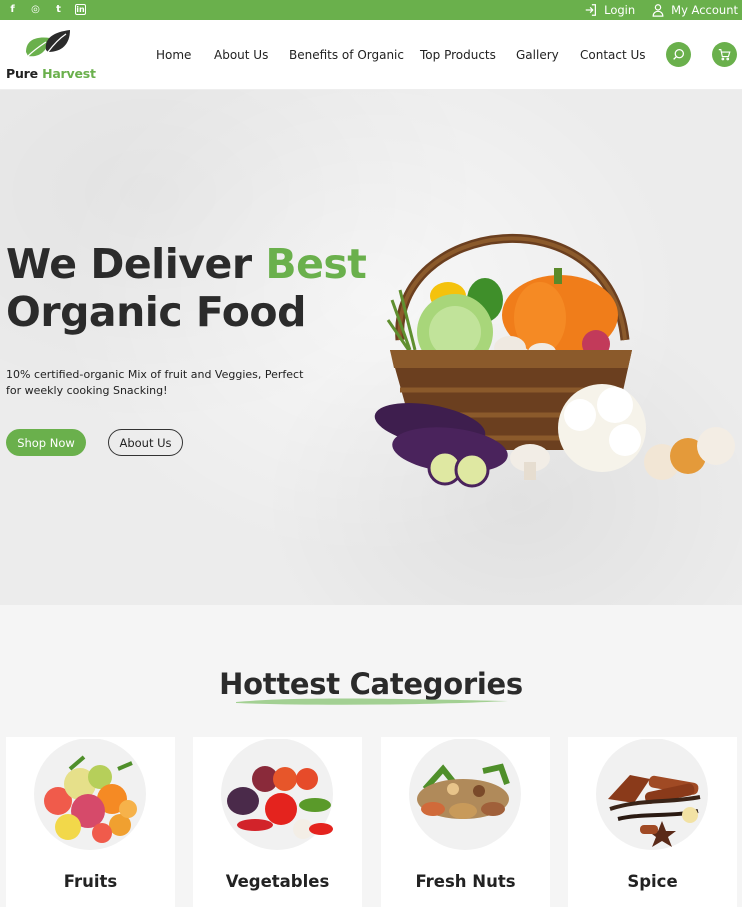  I want to click on my-account-link: My Account, so click(694, 9).